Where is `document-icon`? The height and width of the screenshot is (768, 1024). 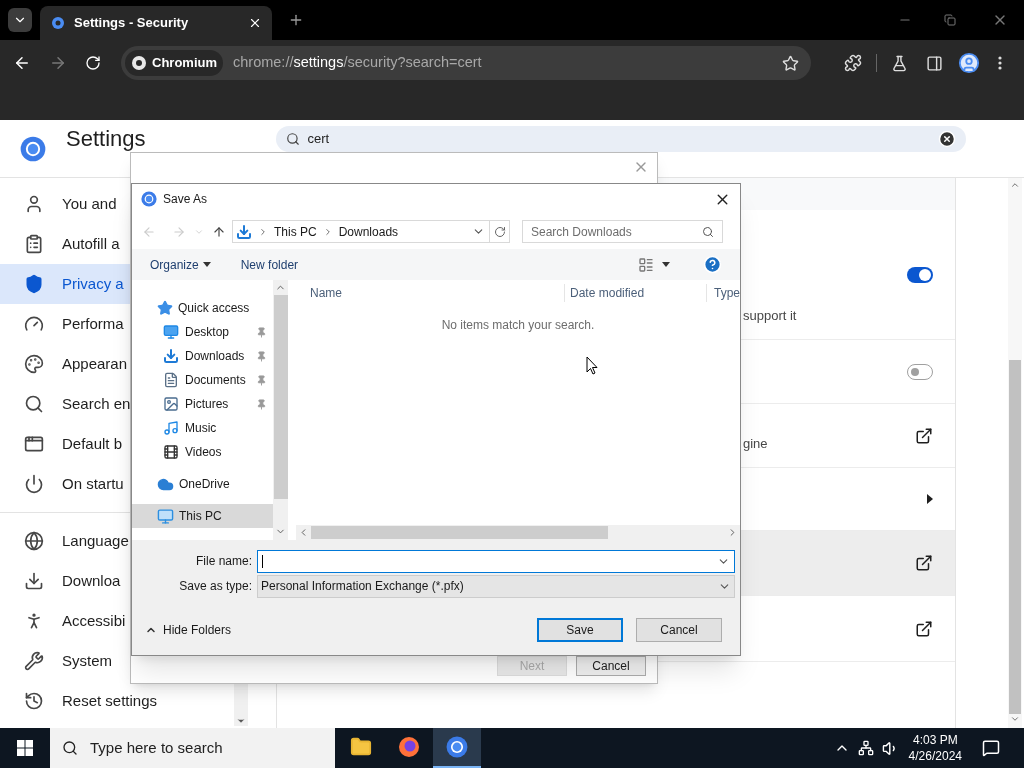
document-icon is located at coordinates (171, 380).